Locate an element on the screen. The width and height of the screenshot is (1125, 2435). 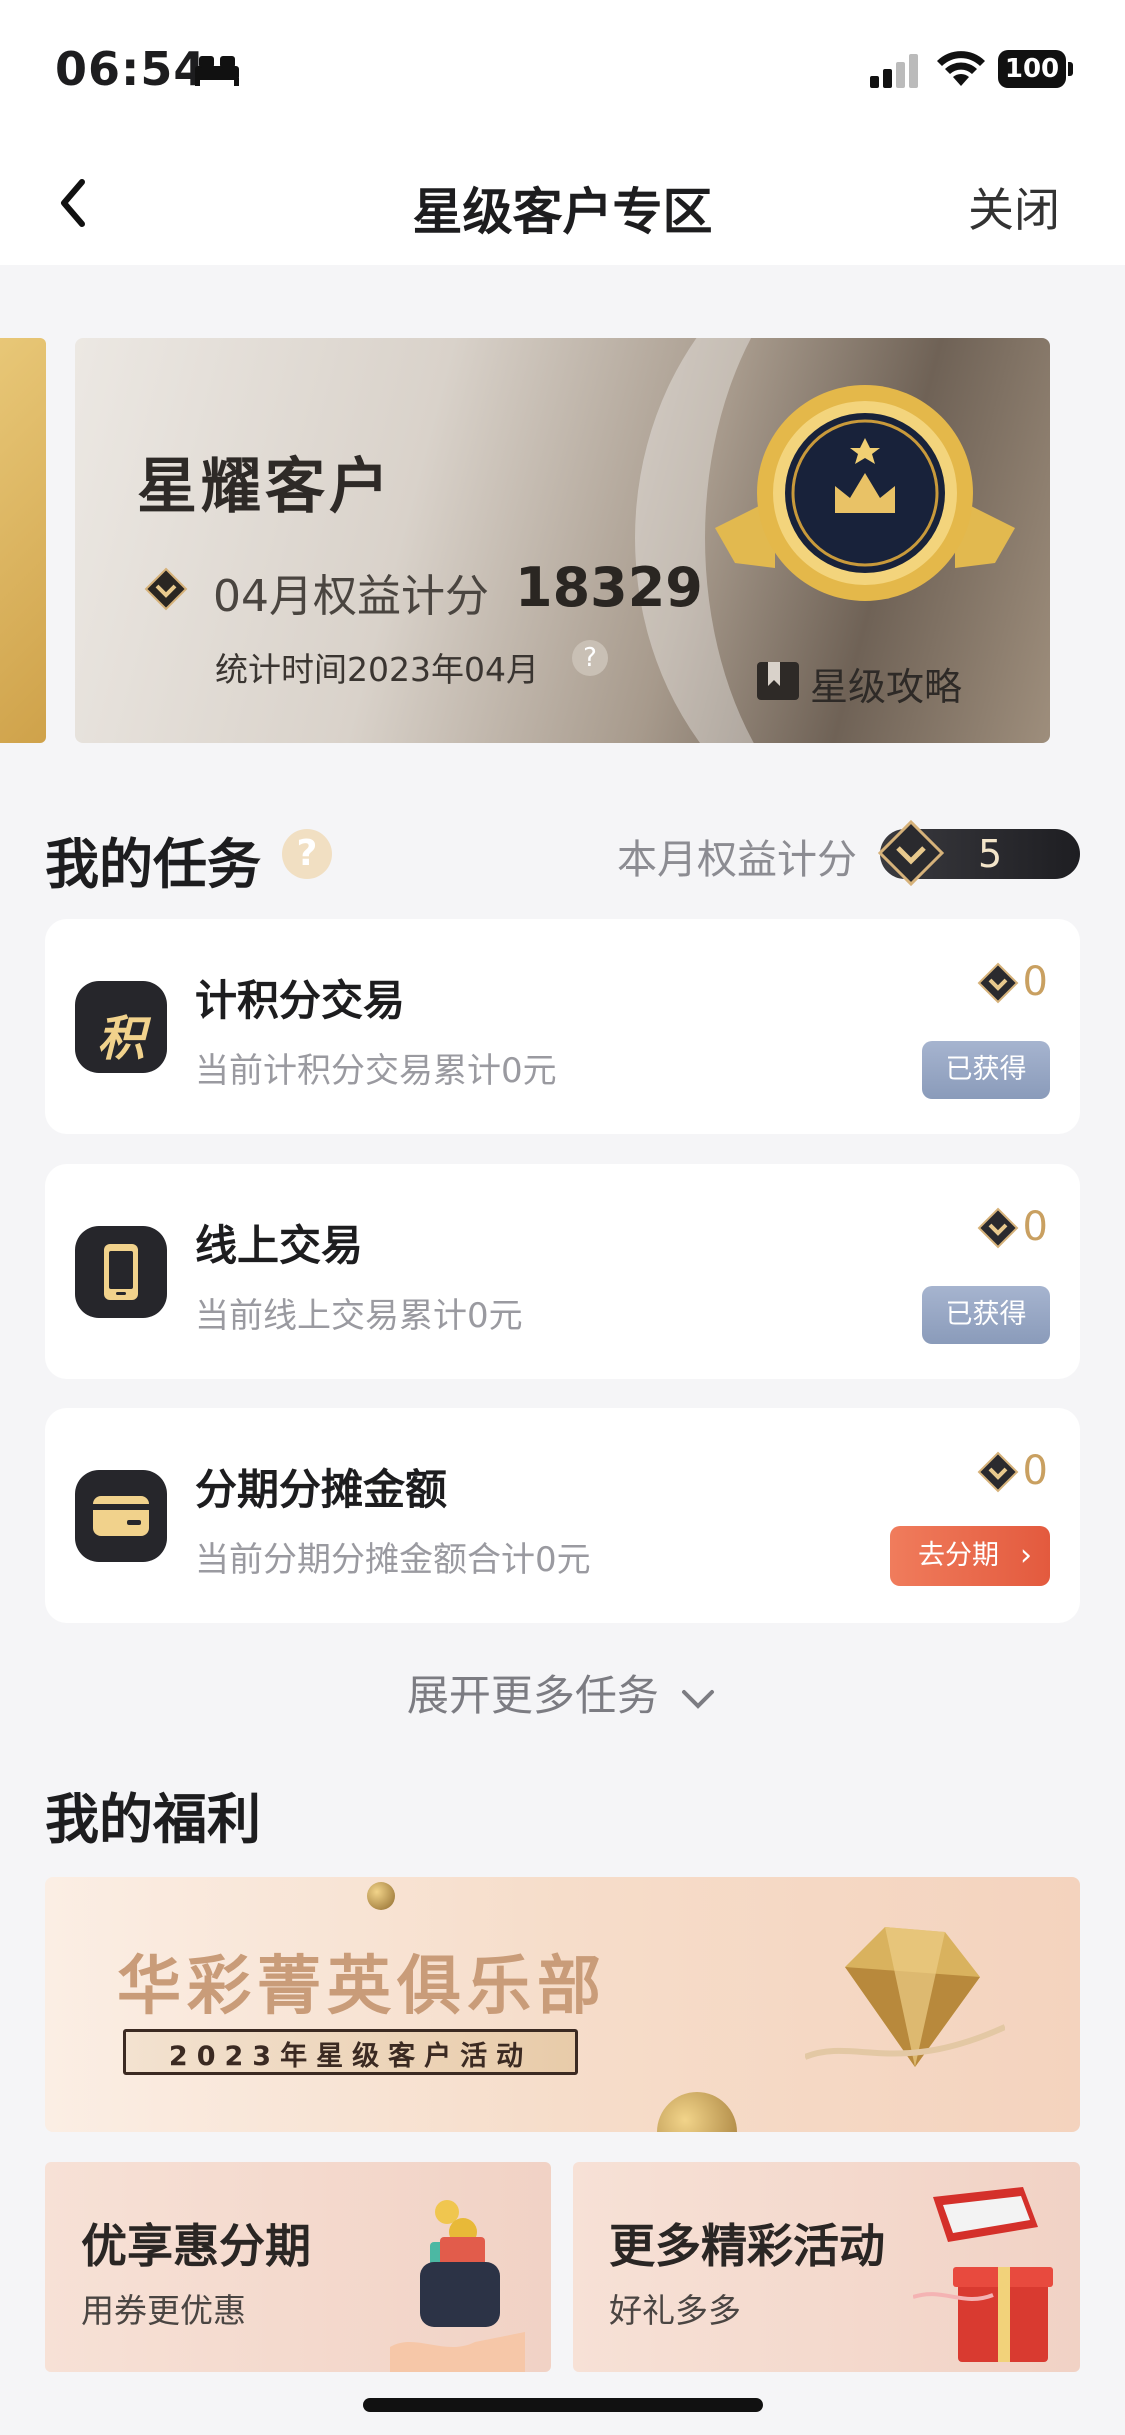
month-points-label: 本月权益计分 is located at coordinates (737, 860).